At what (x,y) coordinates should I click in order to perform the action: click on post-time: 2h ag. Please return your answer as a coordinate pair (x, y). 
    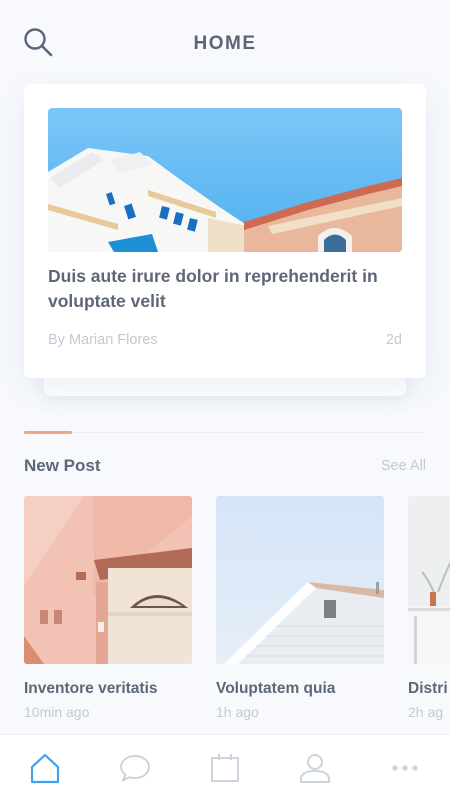
    Looking at the image, I should click on (426, 712).